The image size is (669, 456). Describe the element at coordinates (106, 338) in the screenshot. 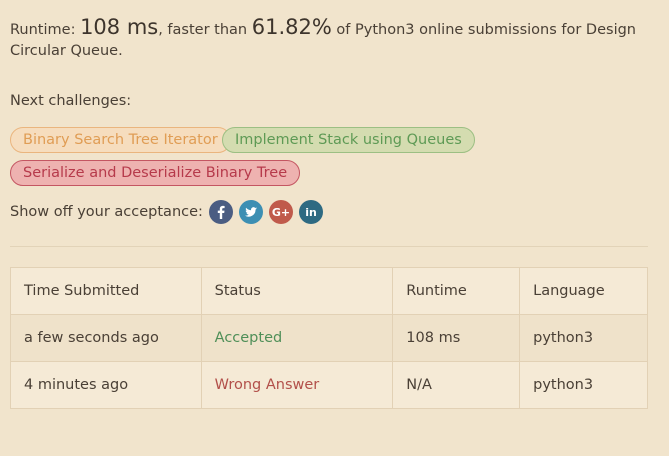

I see `cell-time: a few seconds ago` at that location.